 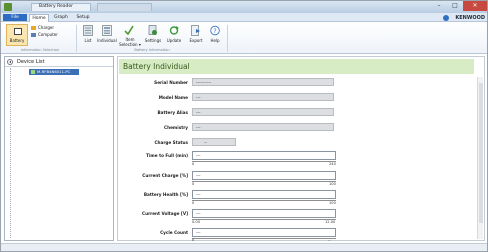 What do you see at coordinates (59, 62) in the screenshot?
I see `device-list-header: ◂ Device List` at bounding box center [59, 62].